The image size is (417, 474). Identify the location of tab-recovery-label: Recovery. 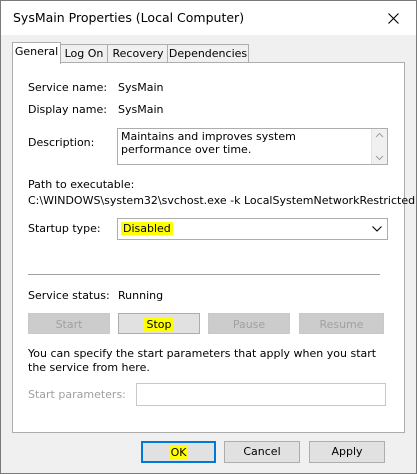
(138, 53).